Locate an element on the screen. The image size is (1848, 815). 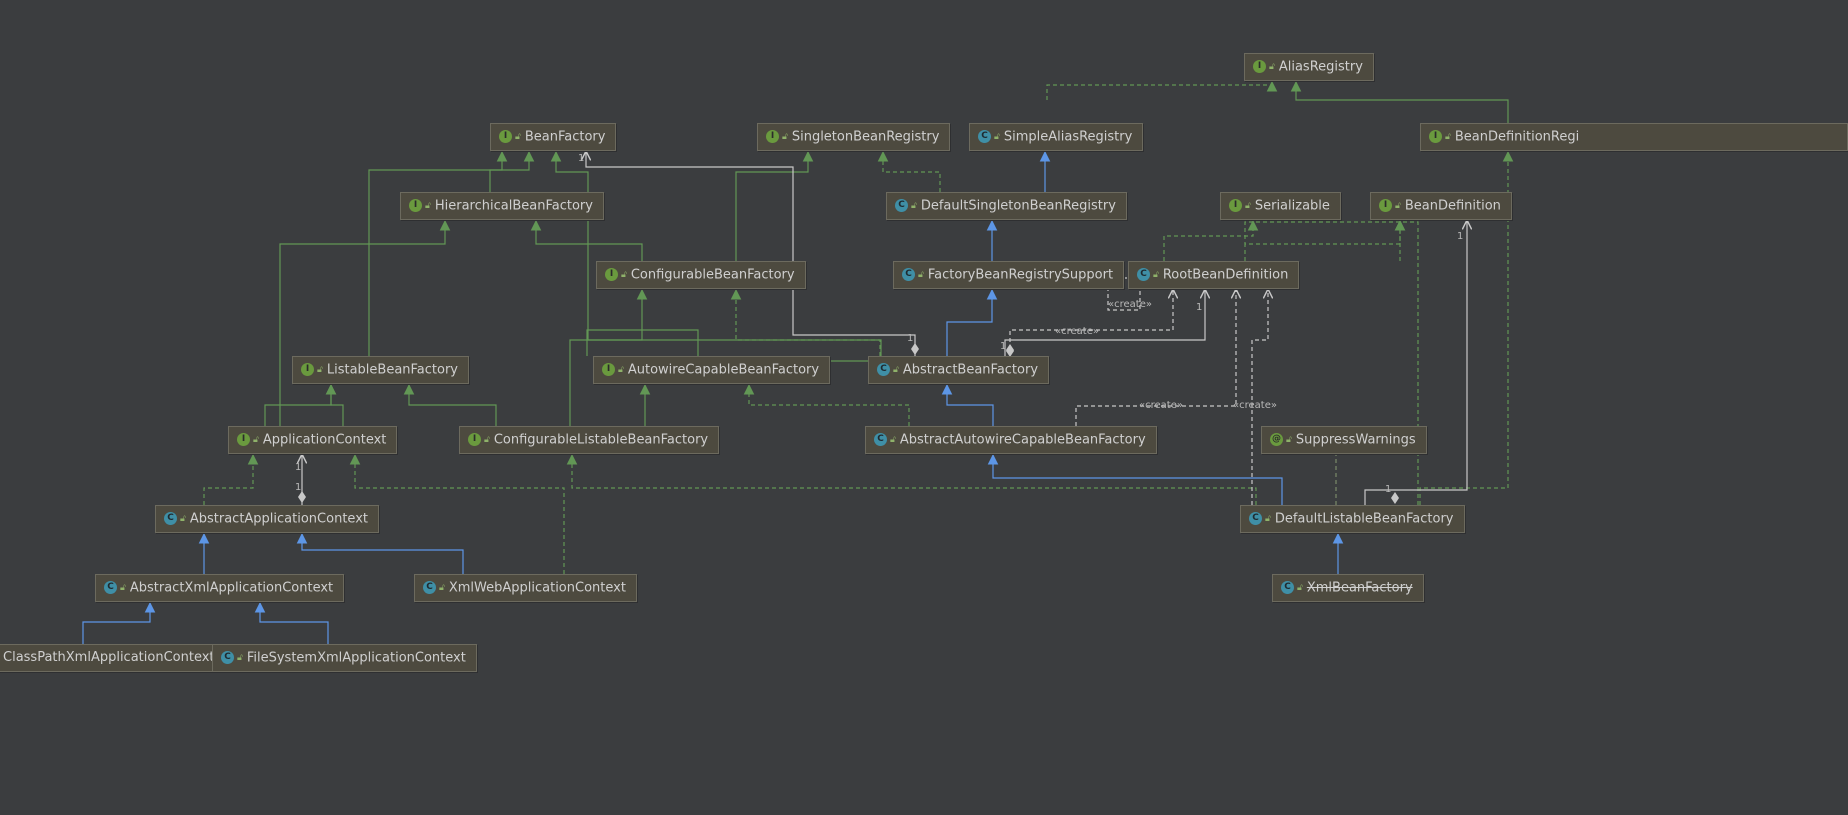
node-listablebeanfactory: I 🔓︎ ListableBeanFactory is located at coordinates (381, 370).